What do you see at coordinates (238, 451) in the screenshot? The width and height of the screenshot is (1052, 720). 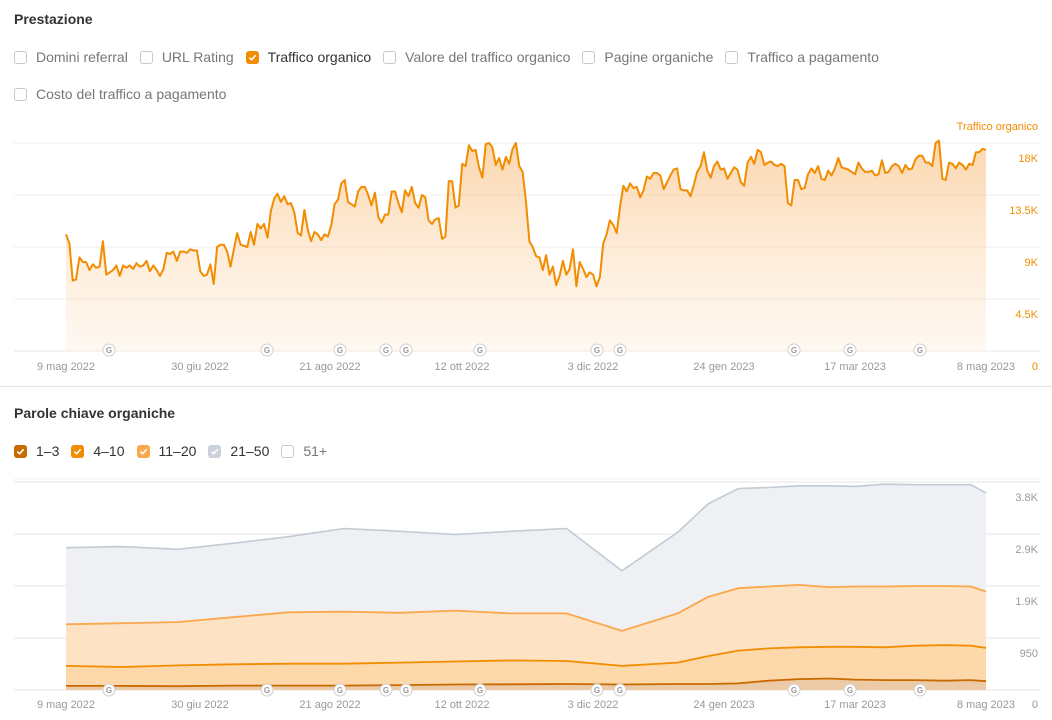 I see `position-toggle-21-50: 21–50` at bounding box center [238, 451].